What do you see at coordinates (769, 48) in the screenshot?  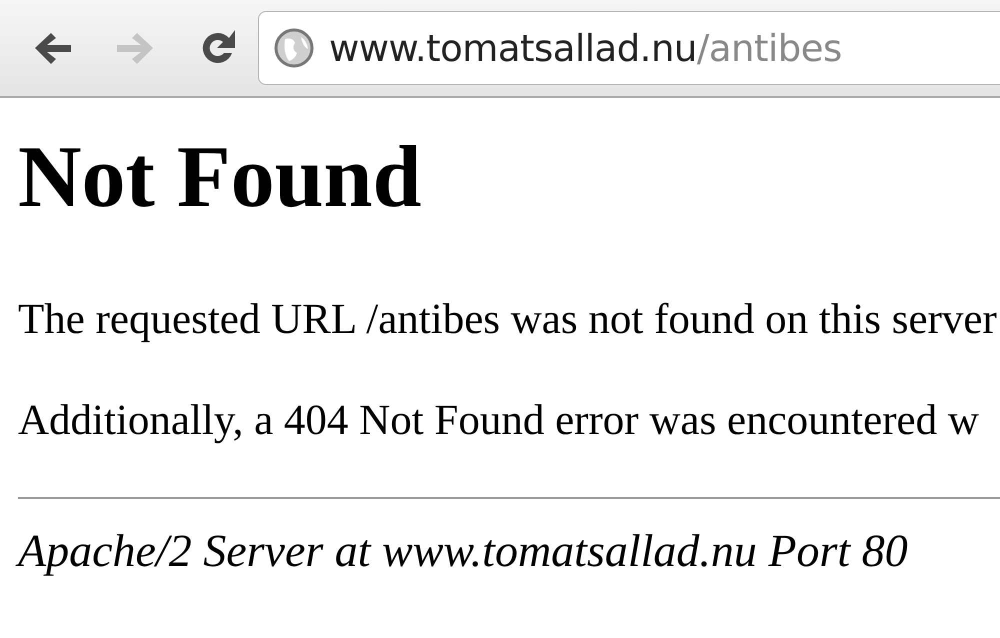 I see `url-path: /antibes` at bounding box center [769, 48].